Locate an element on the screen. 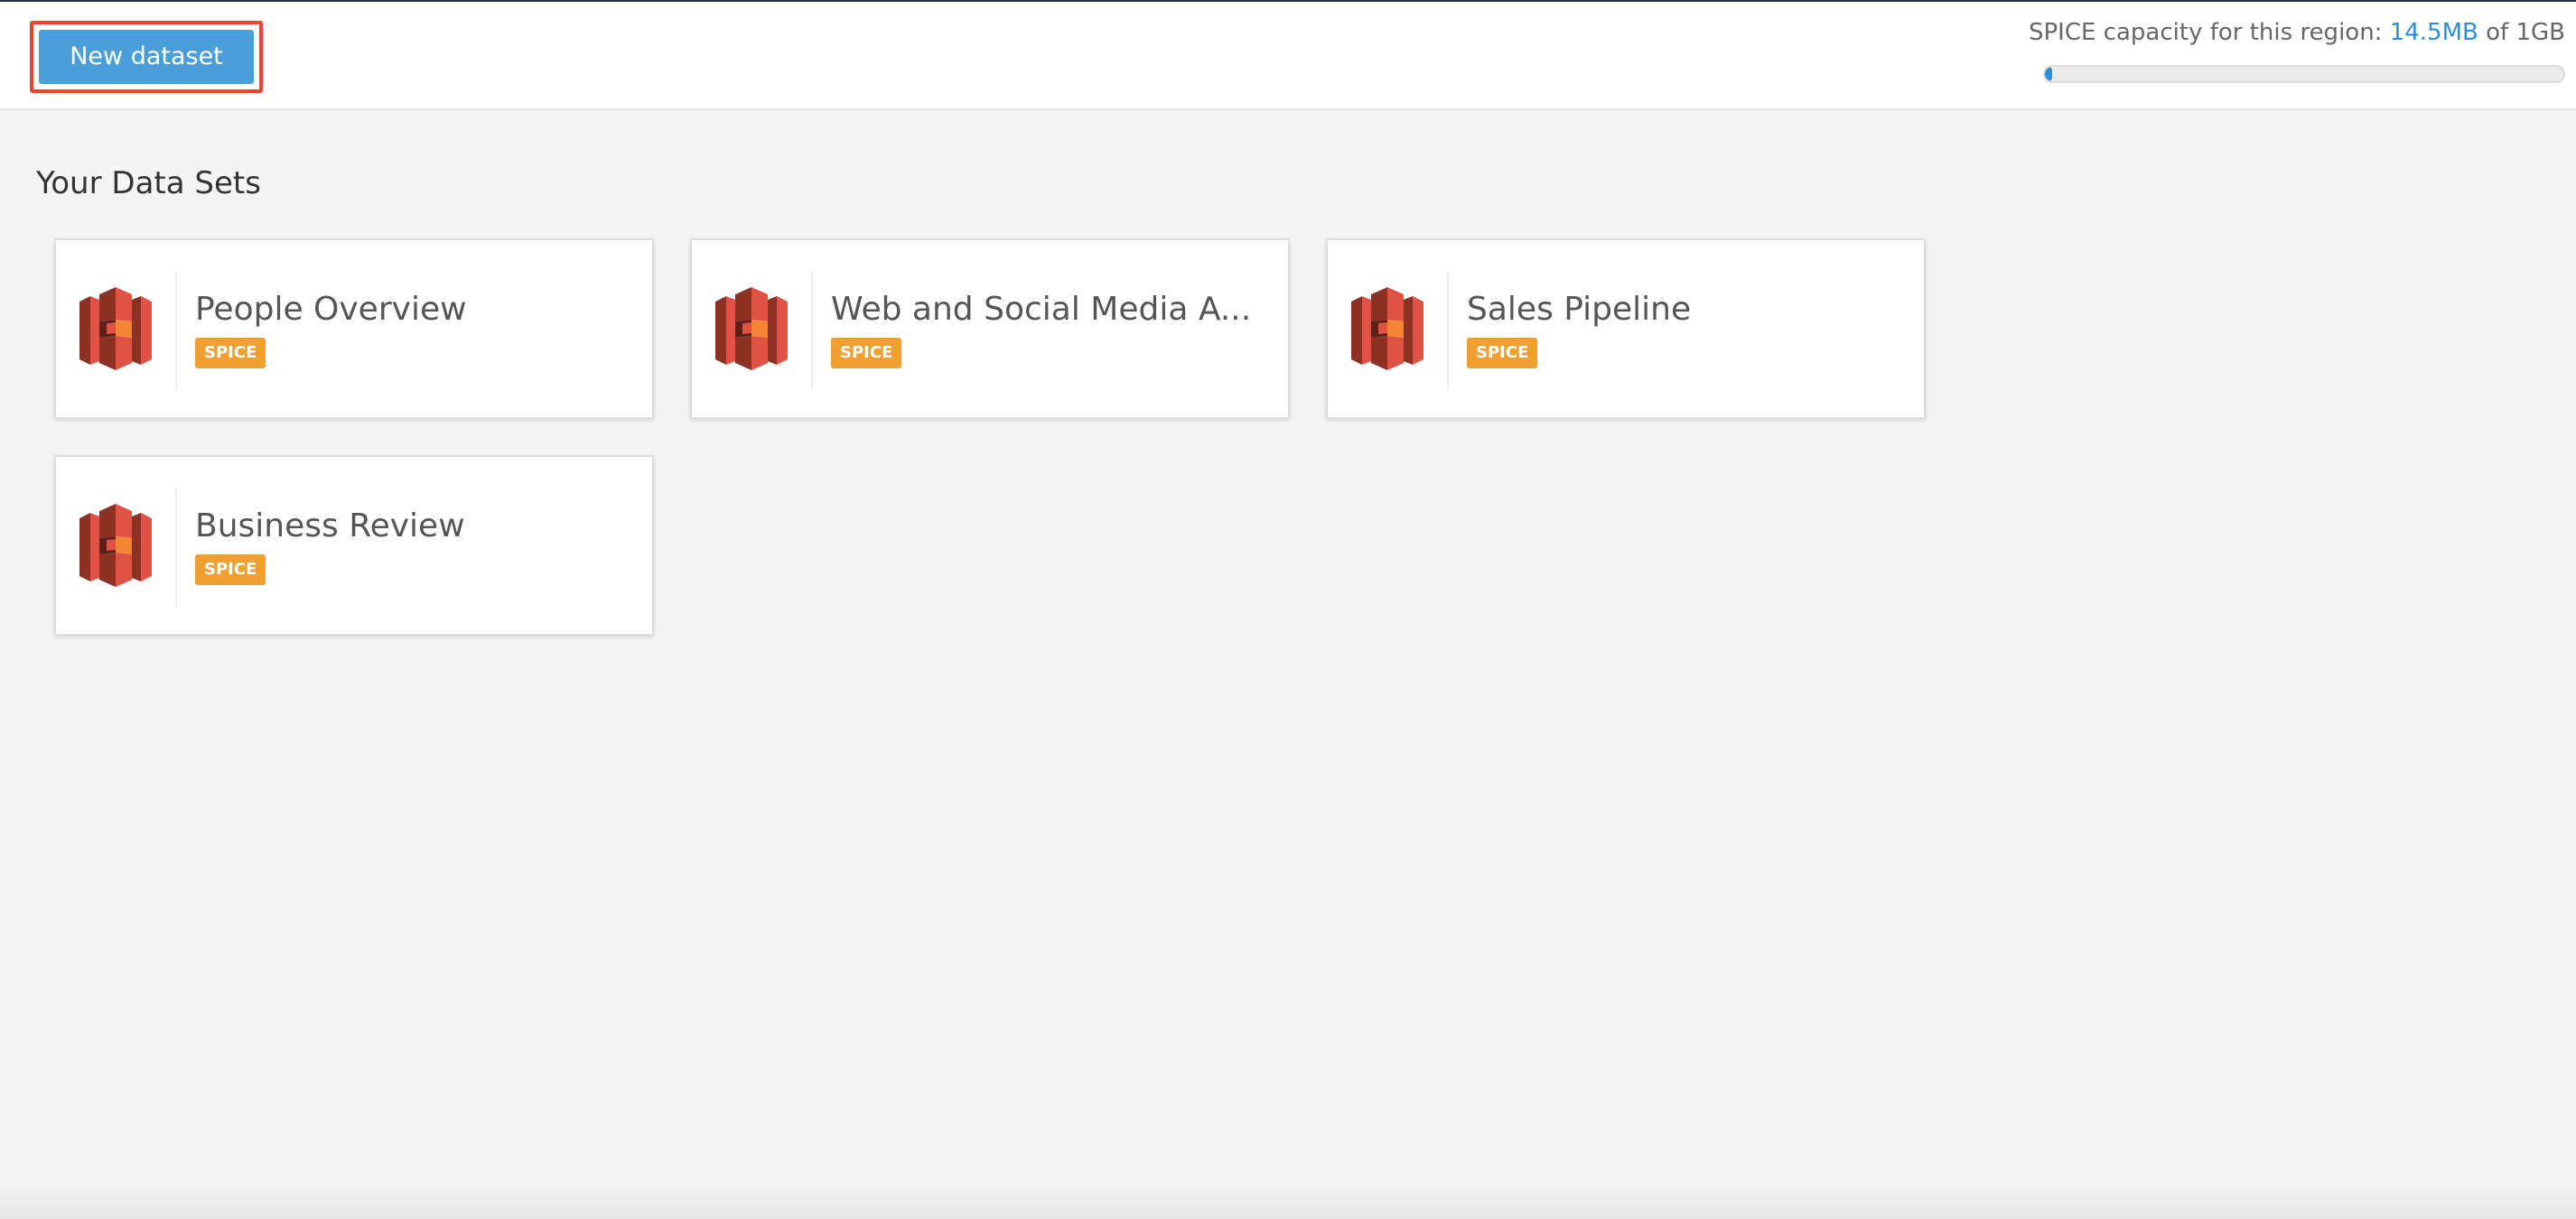 The height and width of the screenshot is (1219, 2576). dataset-card-business-review: Business Review SPICE is located at coordinates (354, 545).